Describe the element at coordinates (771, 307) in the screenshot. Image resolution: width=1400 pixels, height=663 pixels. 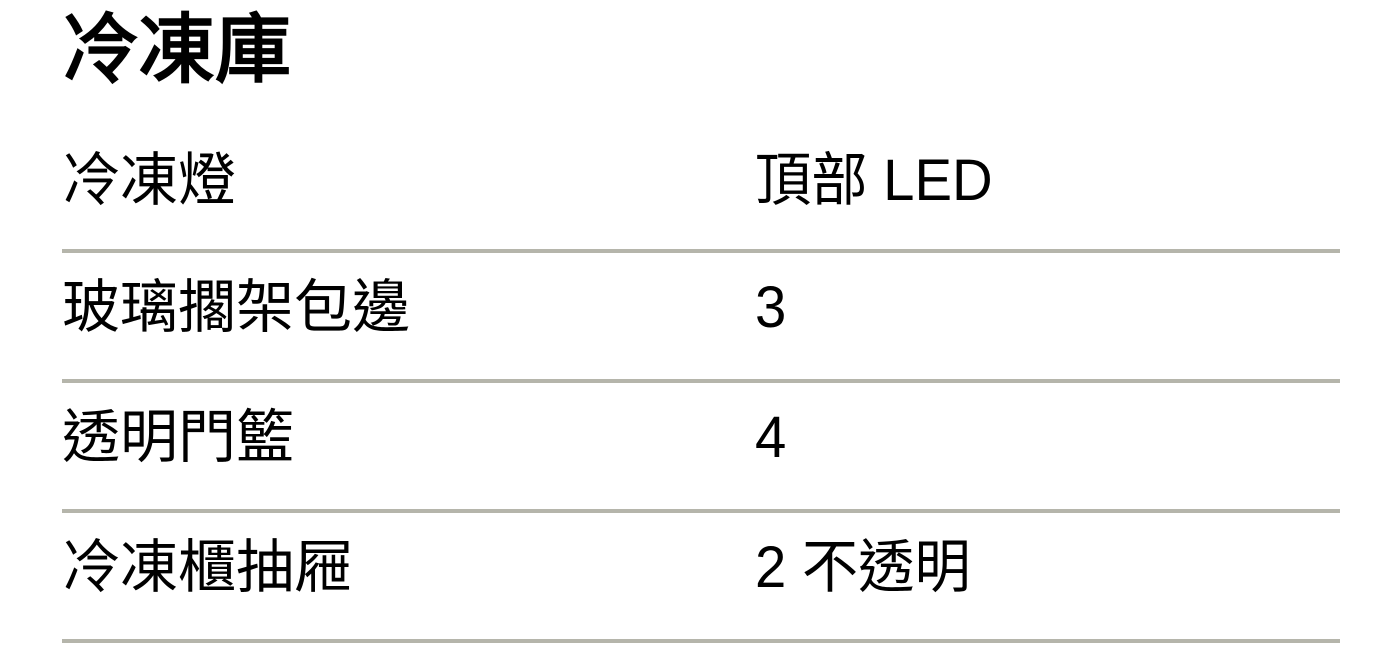
I see `spec-value-glass-shelf-trim: 3` at that location.